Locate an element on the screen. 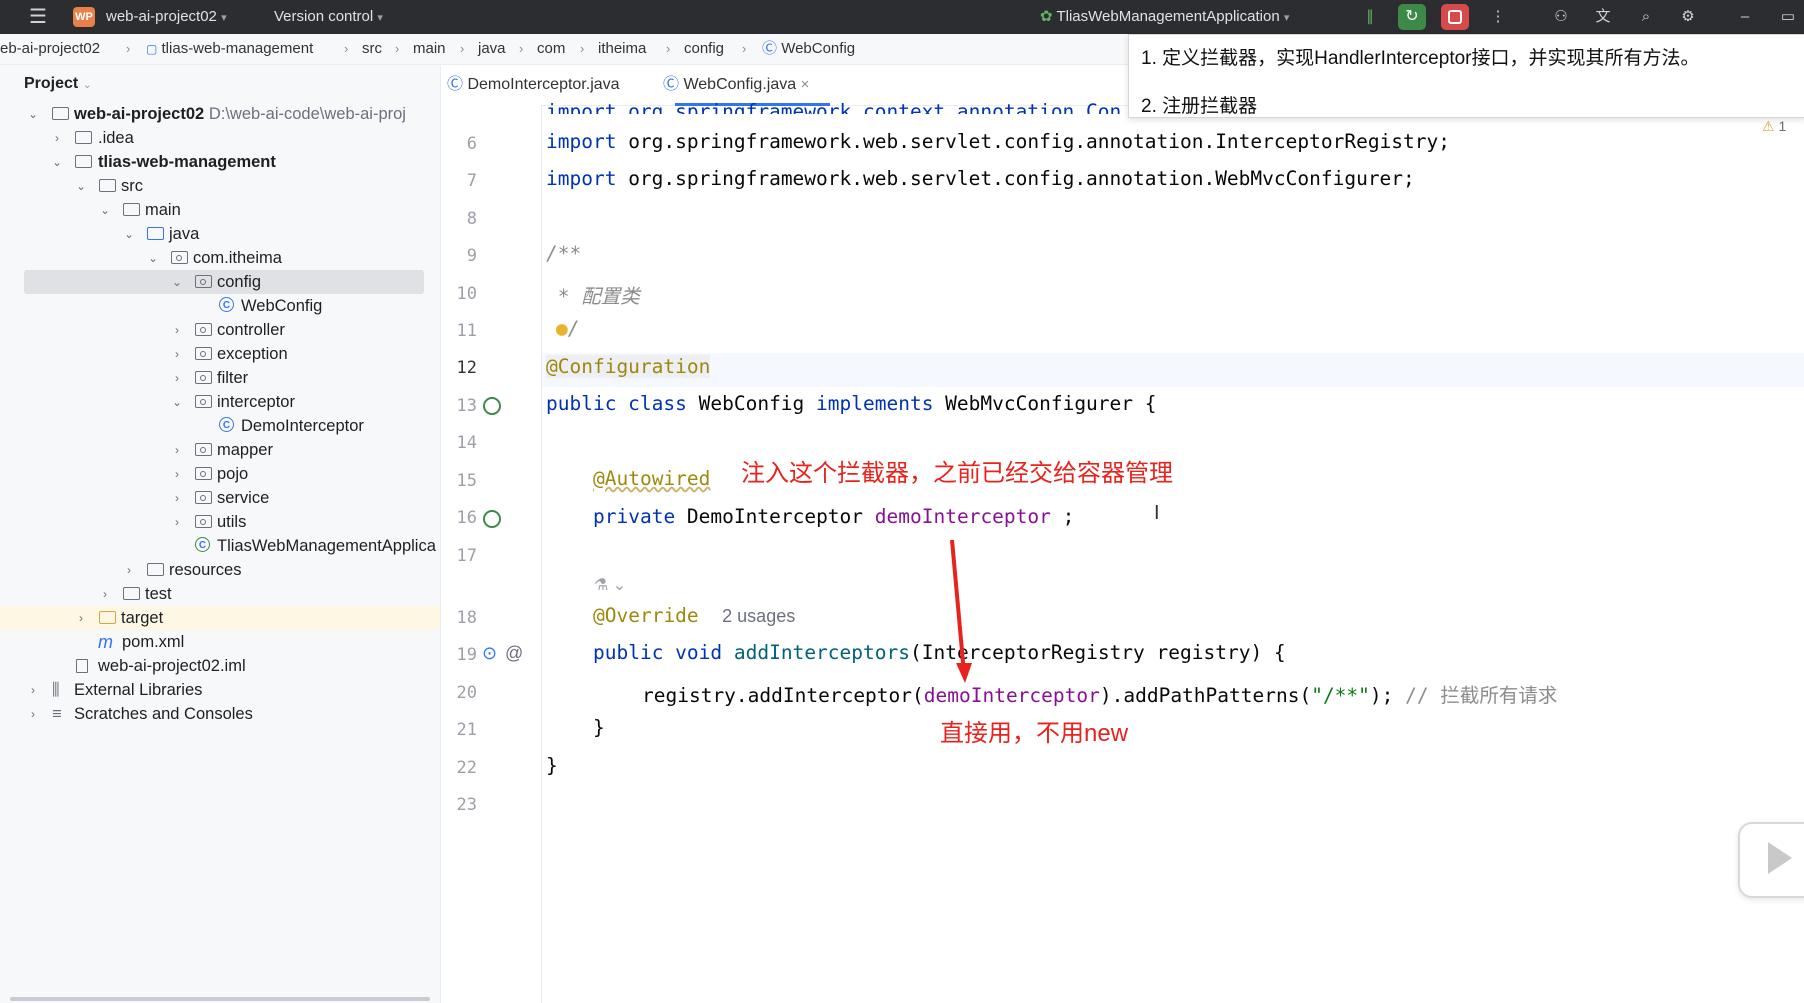 The image size is (1804, 1003). breadcrumb-item-src: src is located at coordinates (372, 49).